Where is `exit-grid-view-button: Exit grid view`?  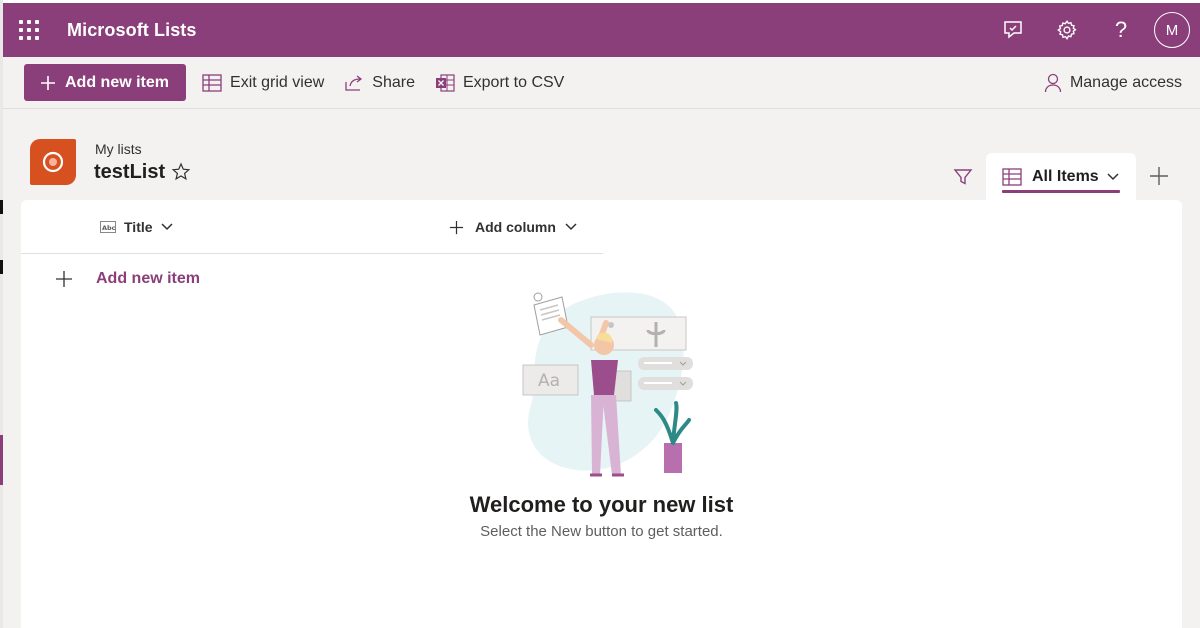
exit-grid-view-button: Exit grid view is located at coordinates (263, 83).